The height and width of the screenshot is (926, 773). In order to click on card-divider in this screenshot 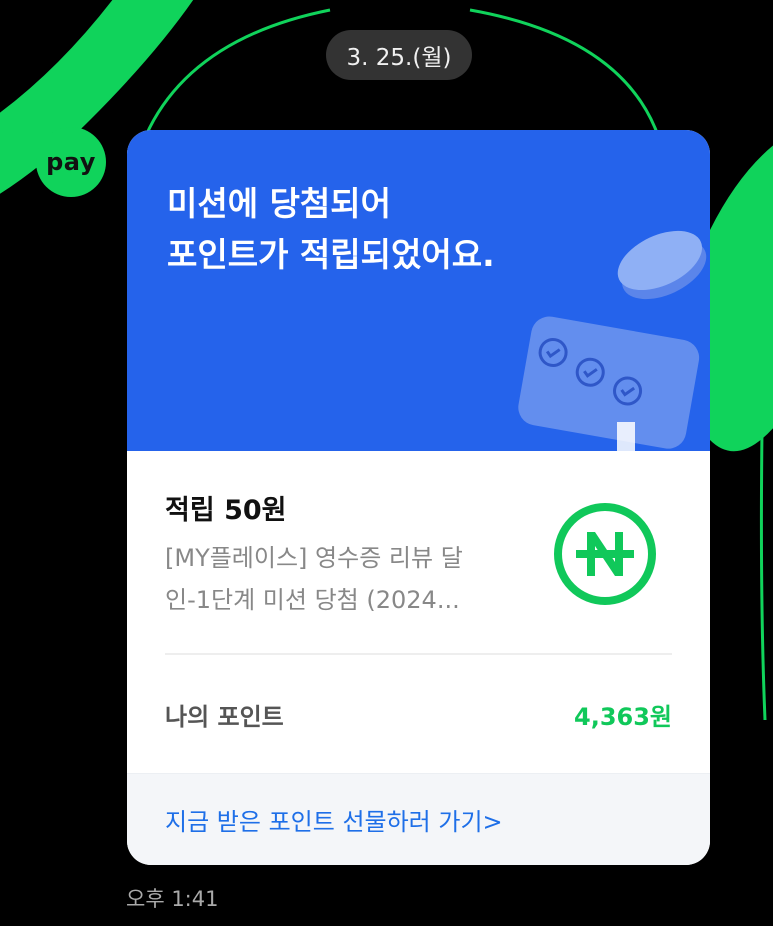, I will do `click(418, 654)`.